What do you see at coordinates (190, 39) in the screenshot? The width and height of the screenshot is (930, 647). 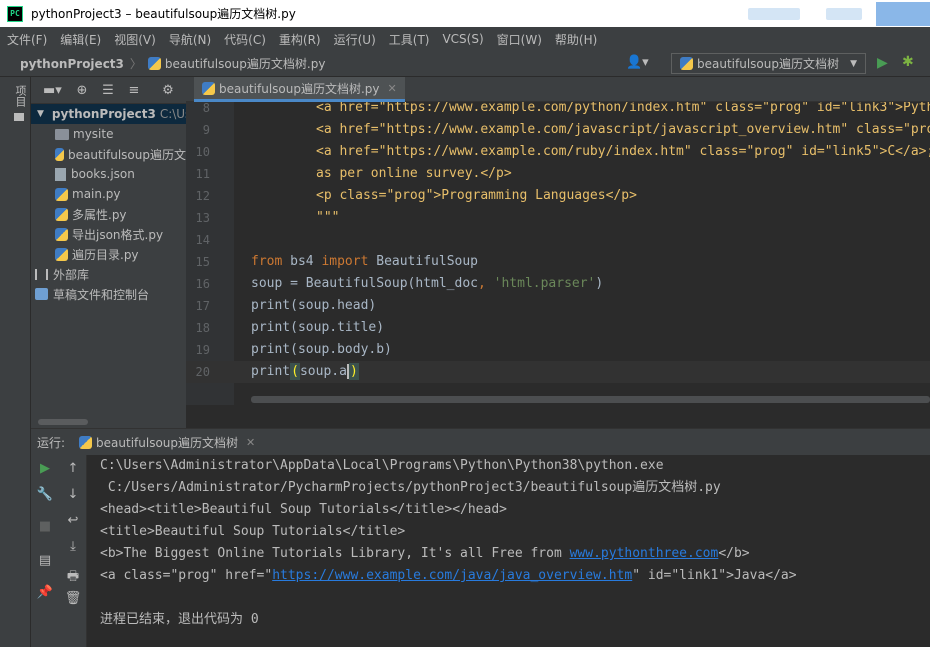 I see `menu-item: 导航(N)` at bounding box center [190, 39].